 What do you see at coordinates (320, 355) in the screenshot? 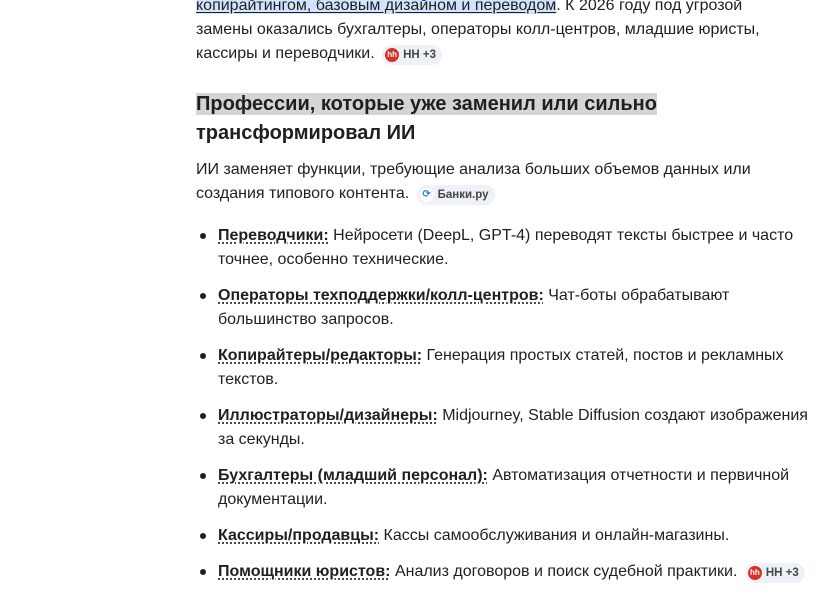
I see `list-item-term: Копирайтеры/редакторы:` at bounding box center [320, 355].